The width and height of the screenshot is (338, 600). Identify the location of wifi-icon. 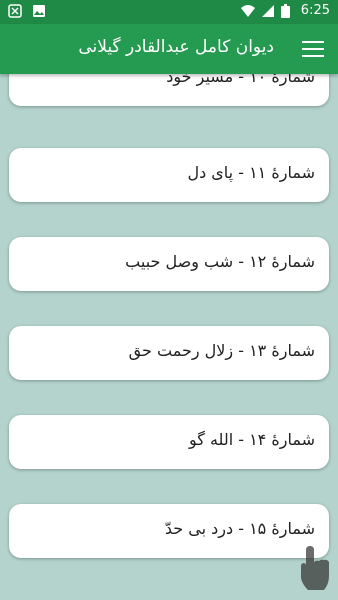
(247, 11).